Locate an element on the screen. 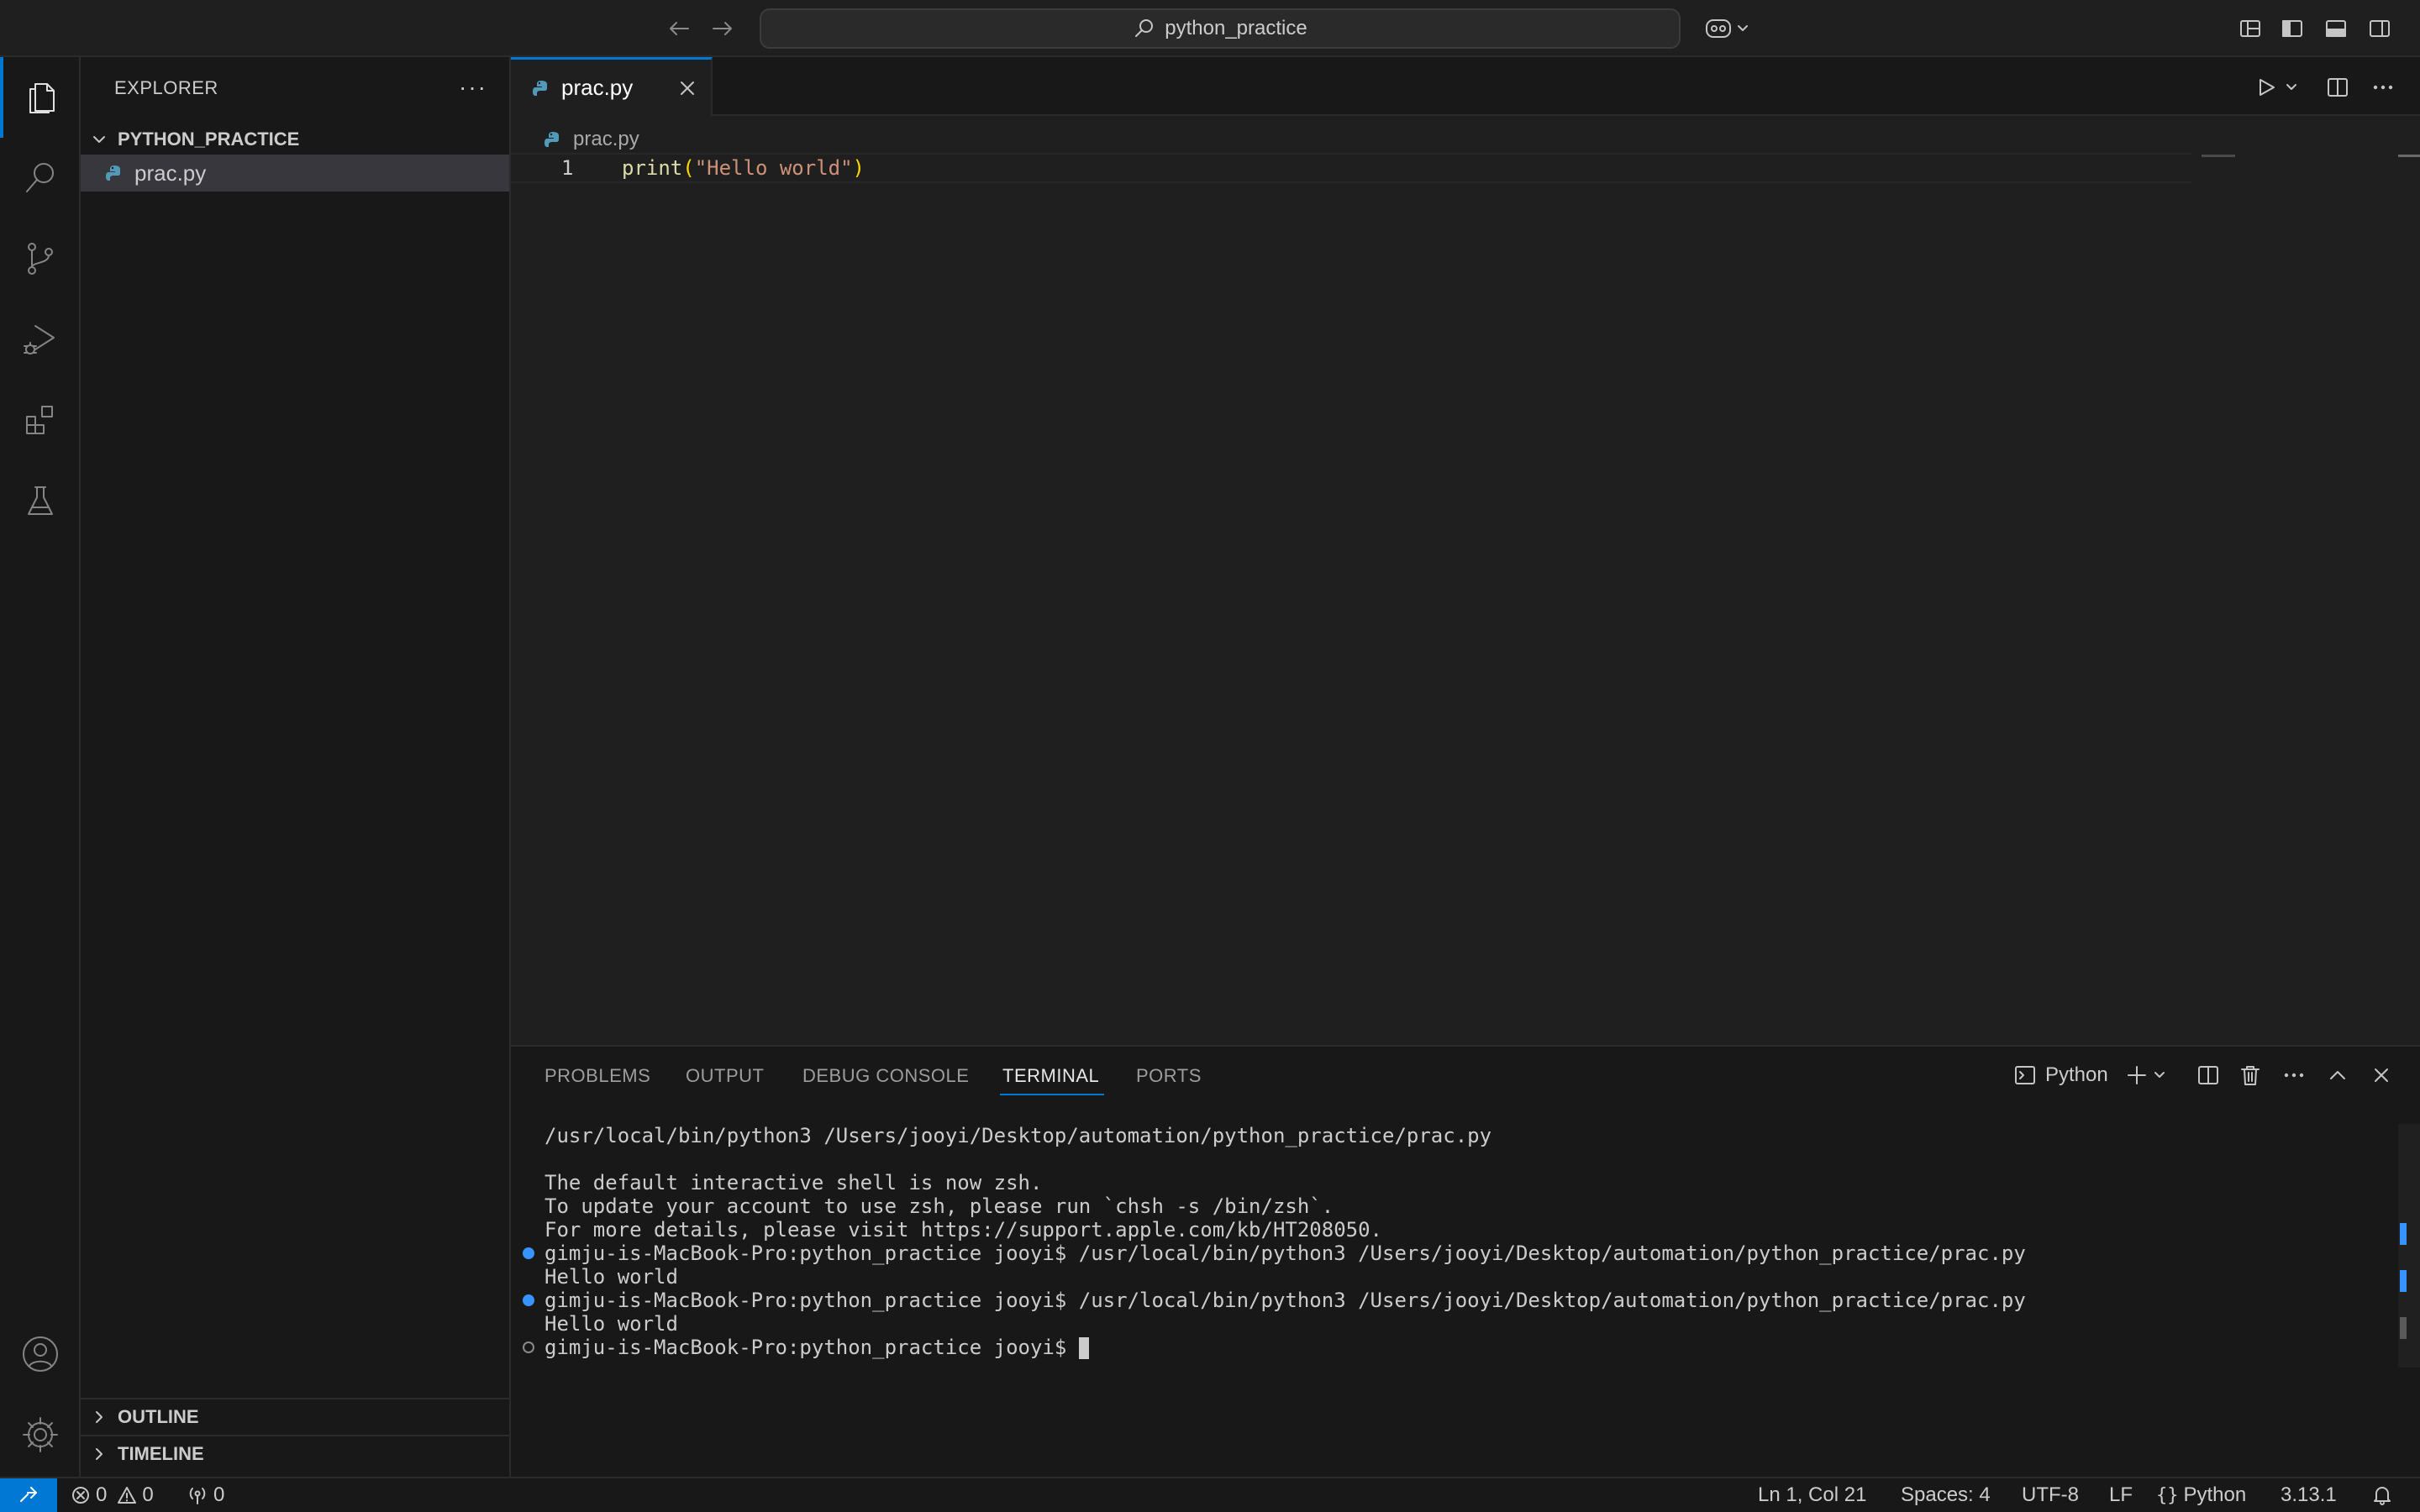 The image size is (2420, 1512). activity-bar is located at coordinates (40, 767).